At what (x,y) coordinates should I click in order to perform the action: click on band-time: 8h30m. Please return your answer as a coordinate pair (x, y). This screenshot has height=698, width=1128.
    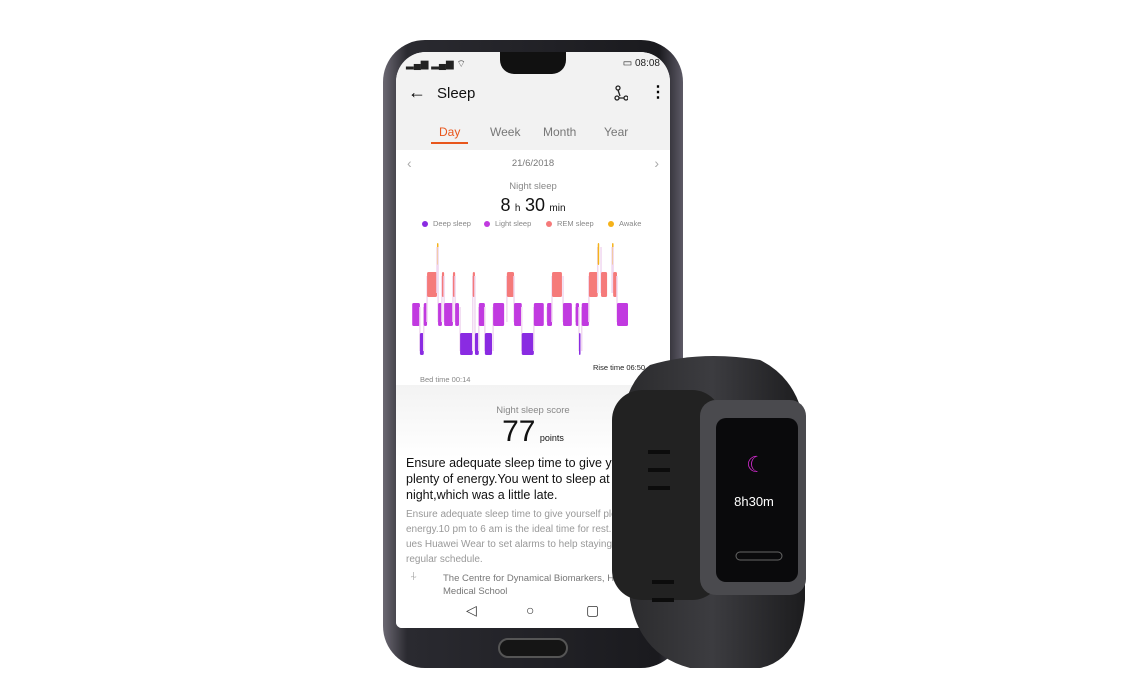
    Looking at the image, I should click on (754, 501).